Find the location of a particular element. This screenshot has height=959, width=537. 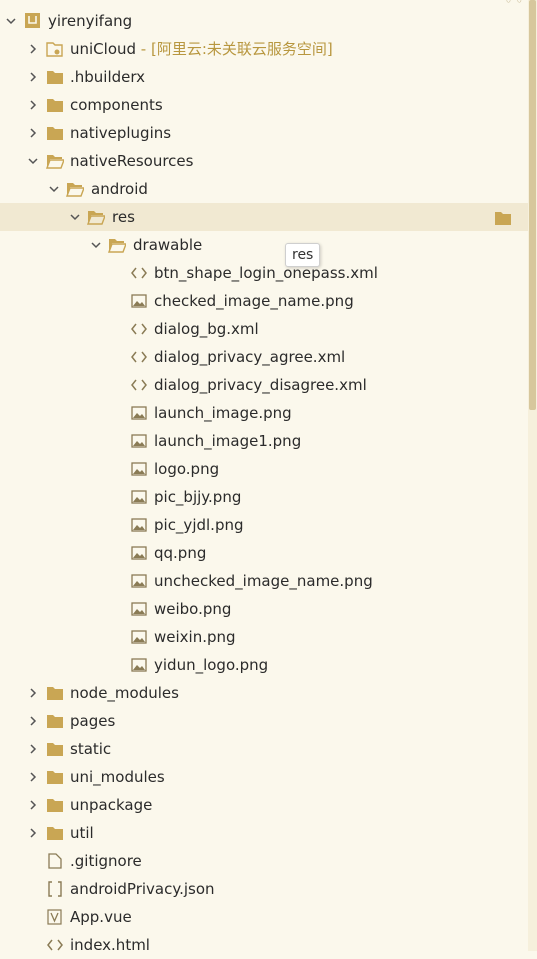

tree-row-nativeresources: nativeResources is located at coordinates (264, 161).